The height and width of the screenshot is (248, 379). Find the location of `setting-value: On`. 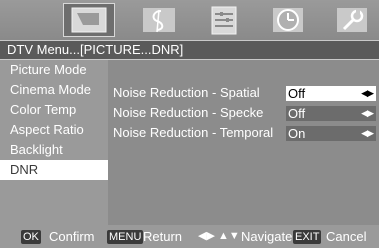

setting-value: On is located at coordinates (297, 133).